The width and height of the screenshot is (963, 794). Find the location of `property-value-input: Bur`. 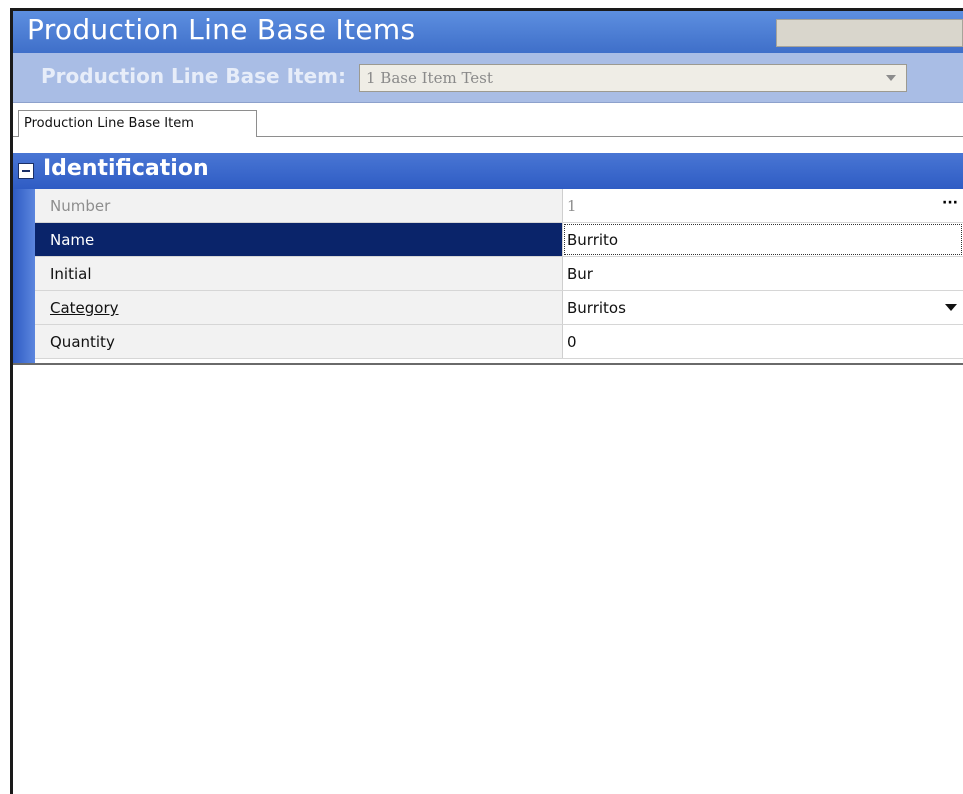

property-value-input: Bur is located at coordinates (763, 273).